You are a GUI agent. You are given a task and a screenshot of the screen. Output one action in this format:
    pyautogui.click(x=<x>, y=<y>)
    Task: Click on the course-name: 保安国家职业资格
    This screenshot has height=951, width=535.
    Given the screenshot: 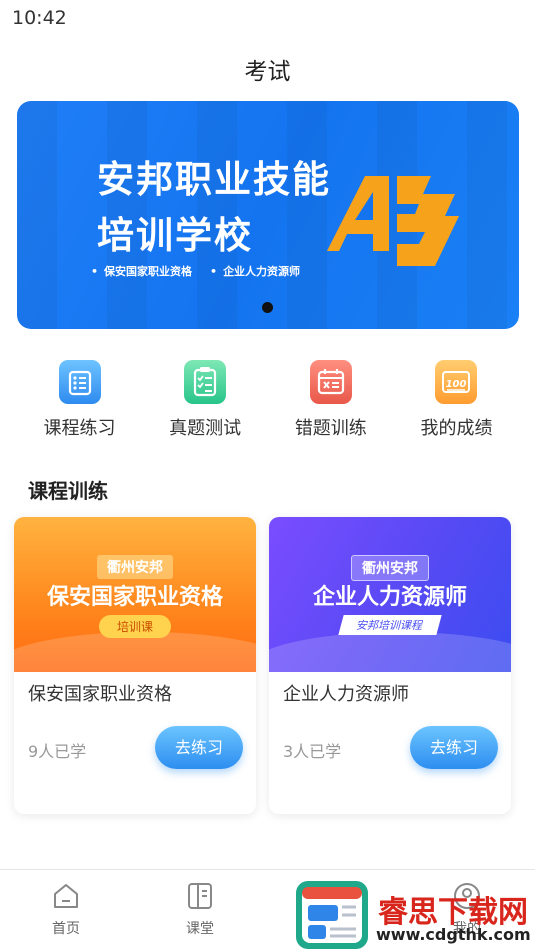 What is the action you would take?
    pyautogui.click(x=100, y=694)
    